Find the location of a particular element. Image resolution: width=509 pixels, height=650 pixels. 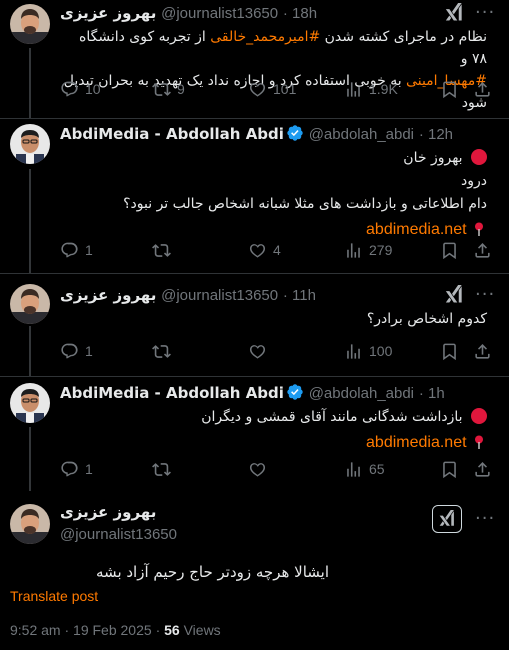

hashtag-link: #امیرمحمد_خالقی is located at coordinates (265, 37).